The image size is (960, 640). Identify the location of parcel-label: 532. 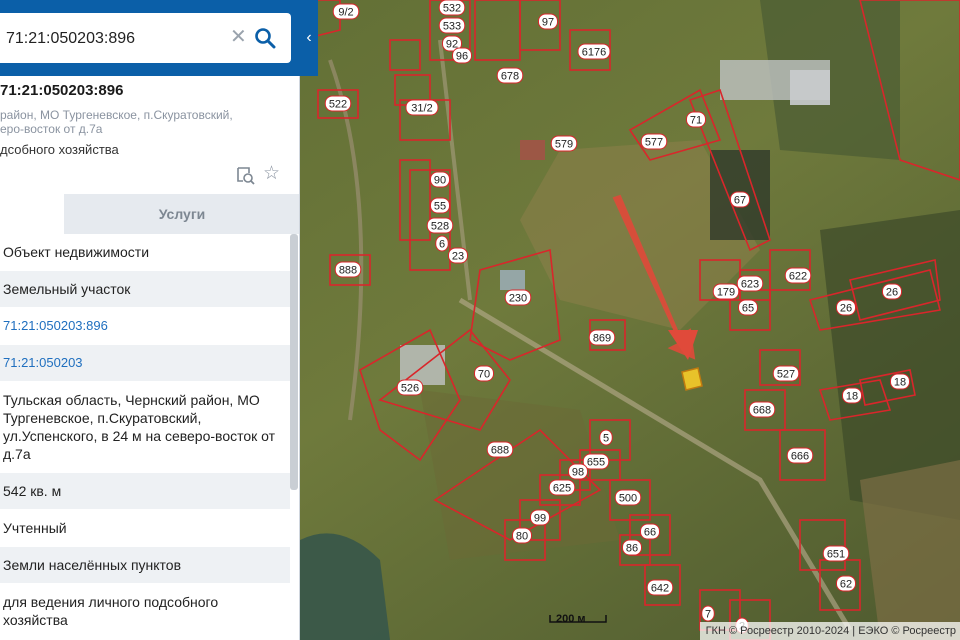
(452, 9).